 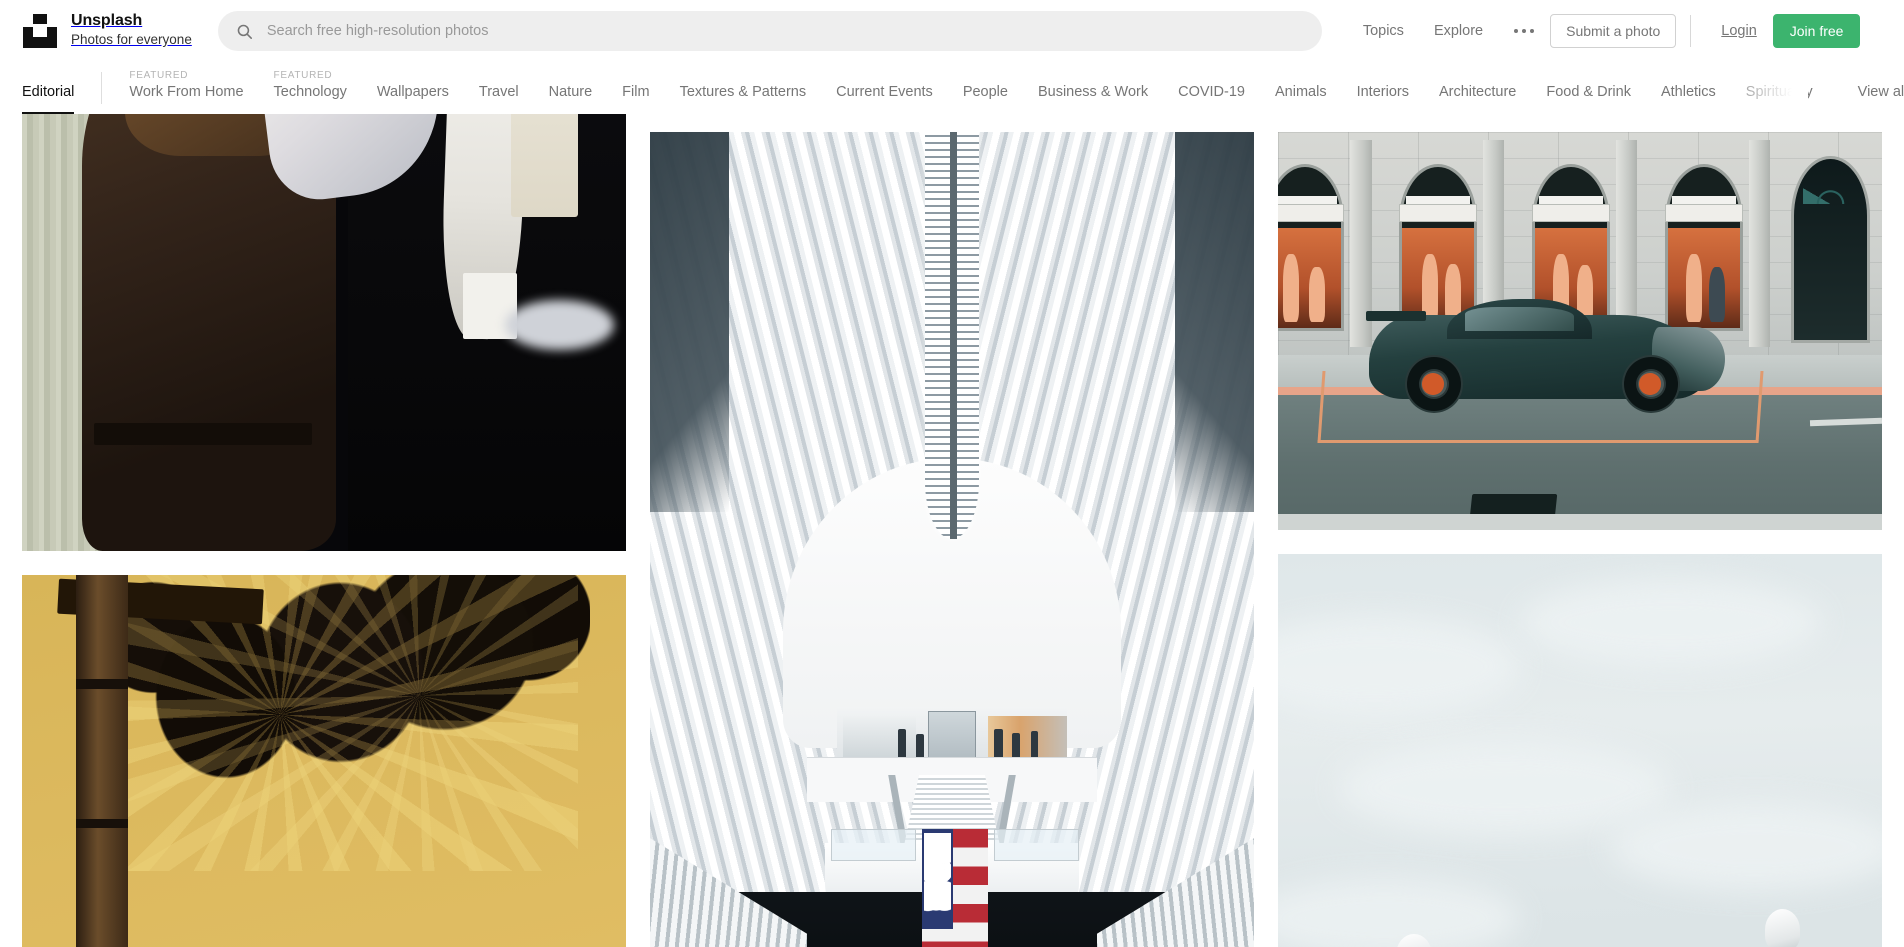 What do you see at coordinates (1833, 88) in the screenshot?
I see `category-spacer` at bounding box center [1833, 88].